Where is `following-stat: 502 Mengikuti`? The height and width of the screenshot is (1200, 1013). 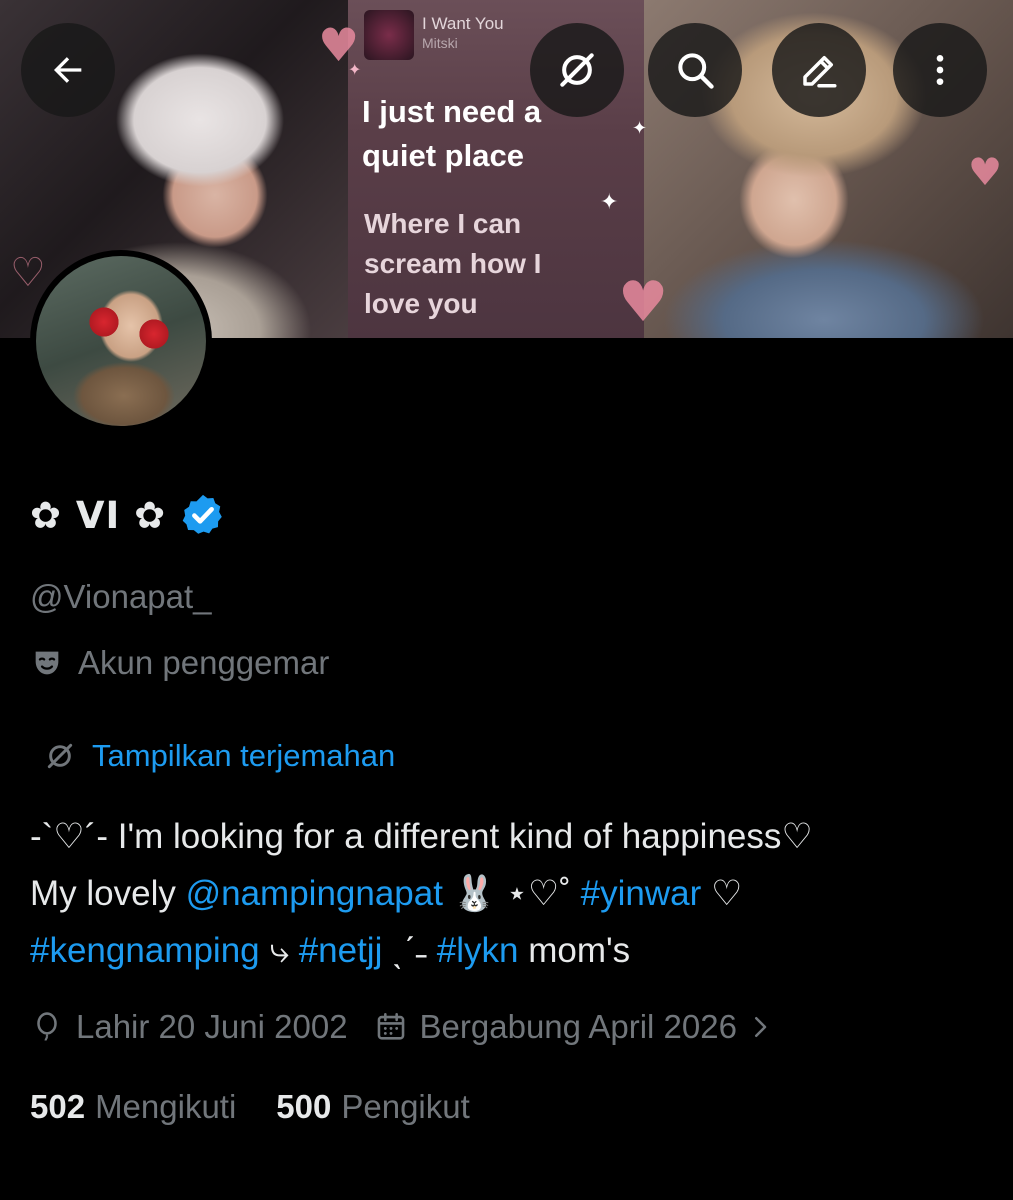 following-stat: 502 Mengikuti is located at coordinates (133, 1107).